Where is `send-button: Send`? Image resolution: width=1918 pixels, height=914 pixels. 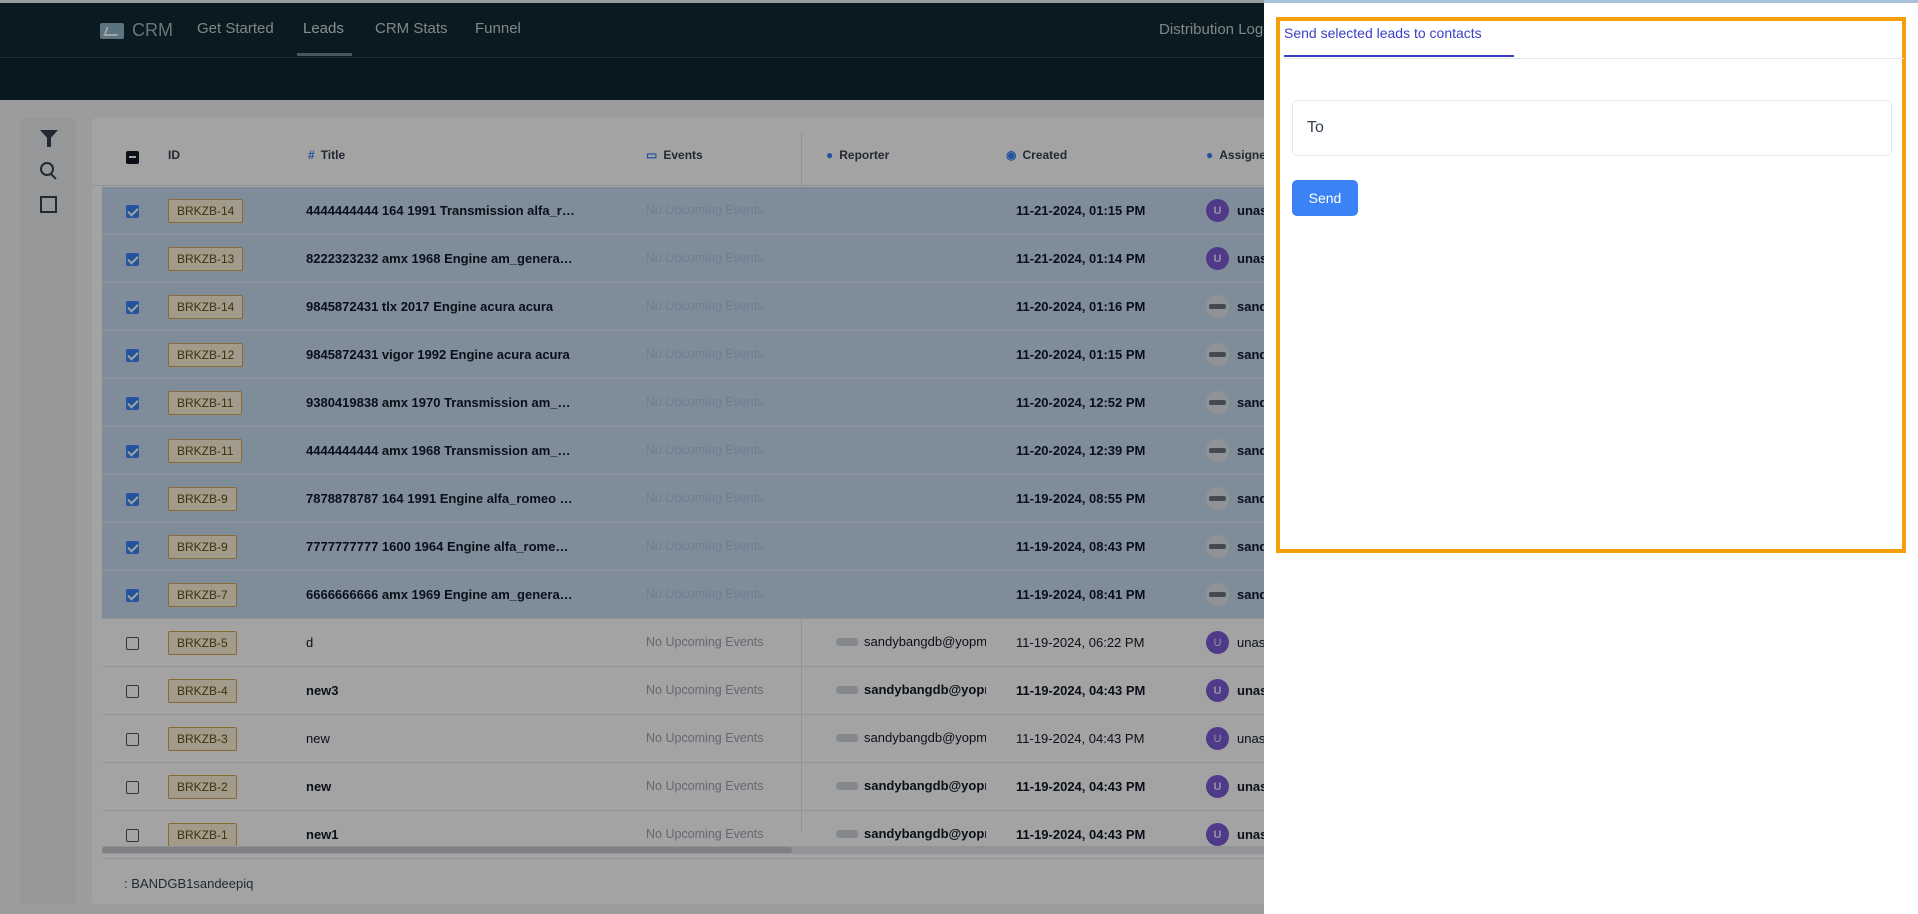 send-button: Send is located at coordinates (1325, 198).